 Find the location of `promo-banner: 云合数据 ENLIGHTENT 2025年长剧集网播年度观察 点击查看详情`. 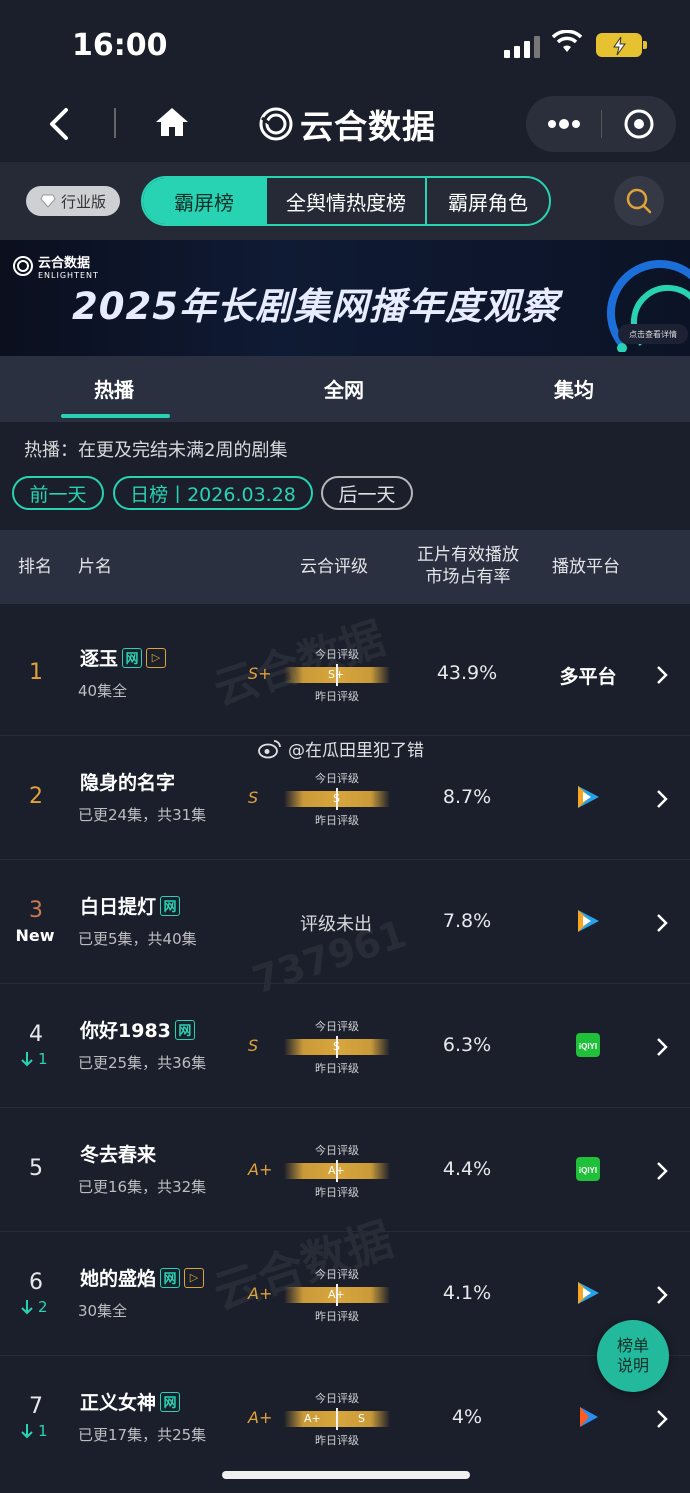

promo-banner: 云合数据 ENLIGHTENT 2025年长剧集网播年度观察 点击查看详情 is located at coordinates (345, 298).